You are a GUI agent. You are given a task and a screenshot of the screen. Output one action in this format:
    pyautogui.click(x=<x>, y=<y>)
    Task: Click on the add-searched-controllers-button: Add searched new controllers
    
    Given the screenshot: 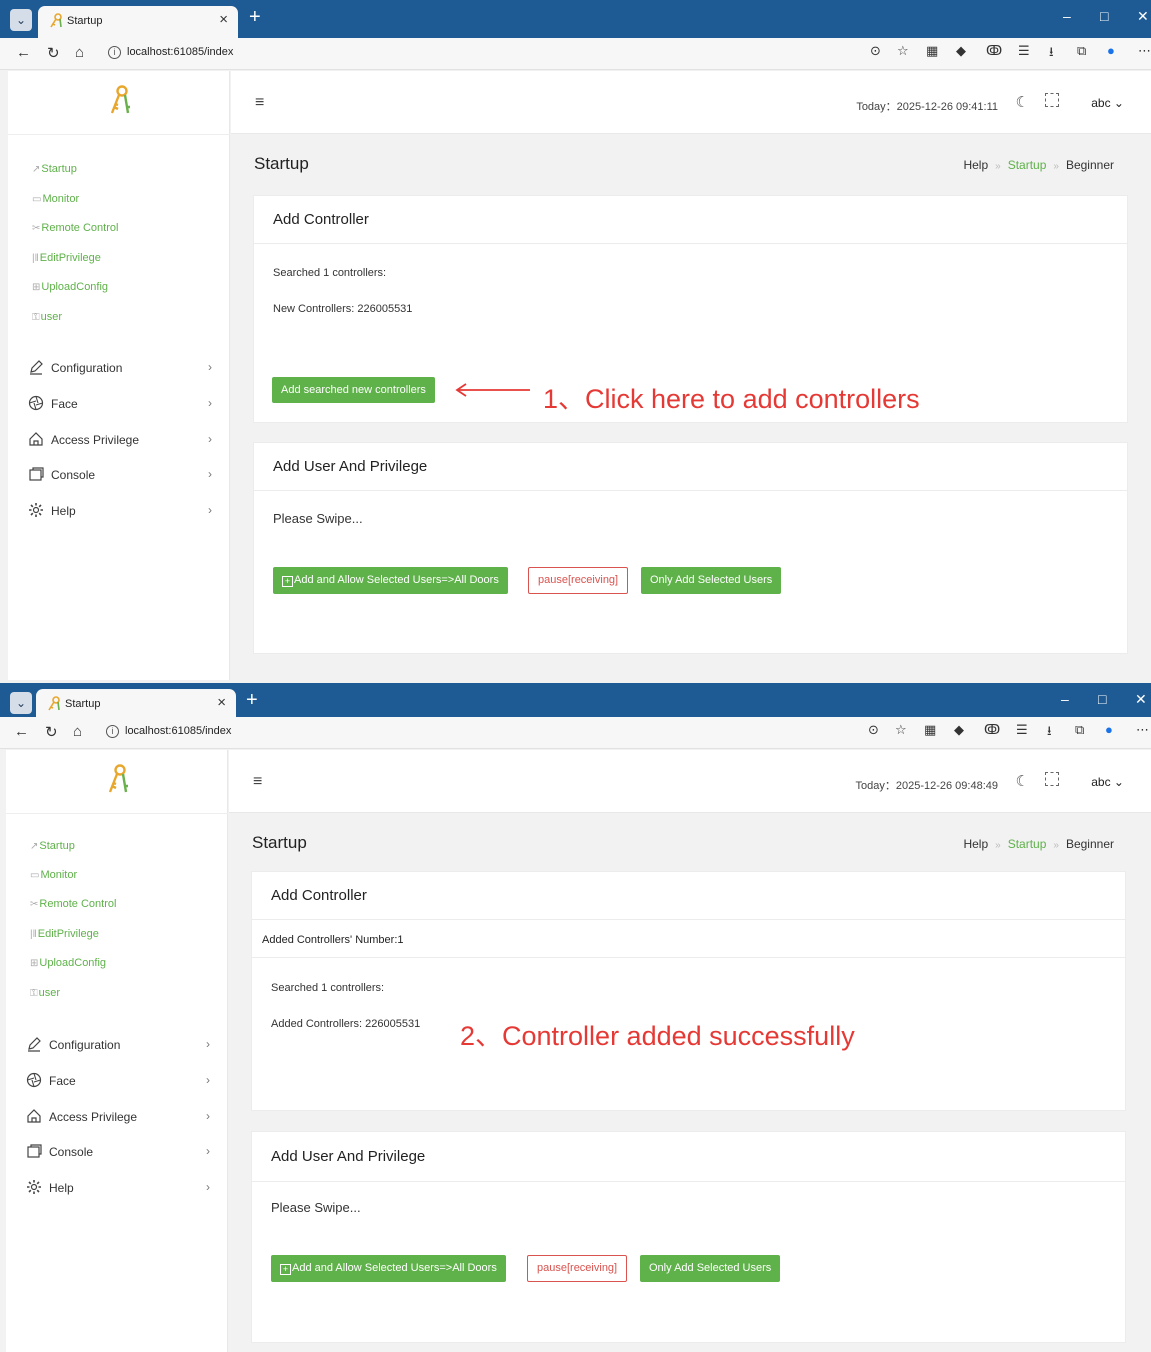 What is the action you would take?
    pyautogui.click(x=353, y=390)
    